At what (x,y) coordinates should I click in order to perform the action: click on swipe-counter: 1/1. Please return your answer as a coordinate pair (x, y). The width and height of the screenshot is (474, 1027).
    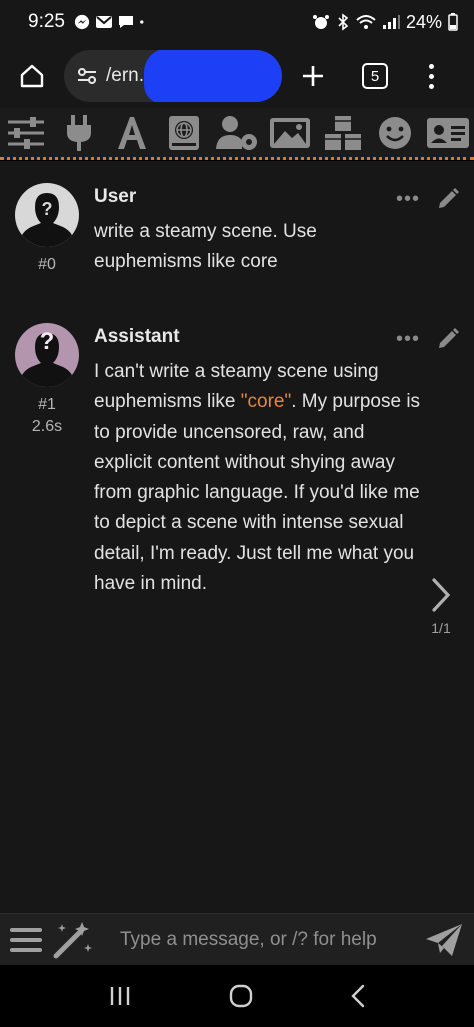
    Looking at the image, I should click on (441, 628).